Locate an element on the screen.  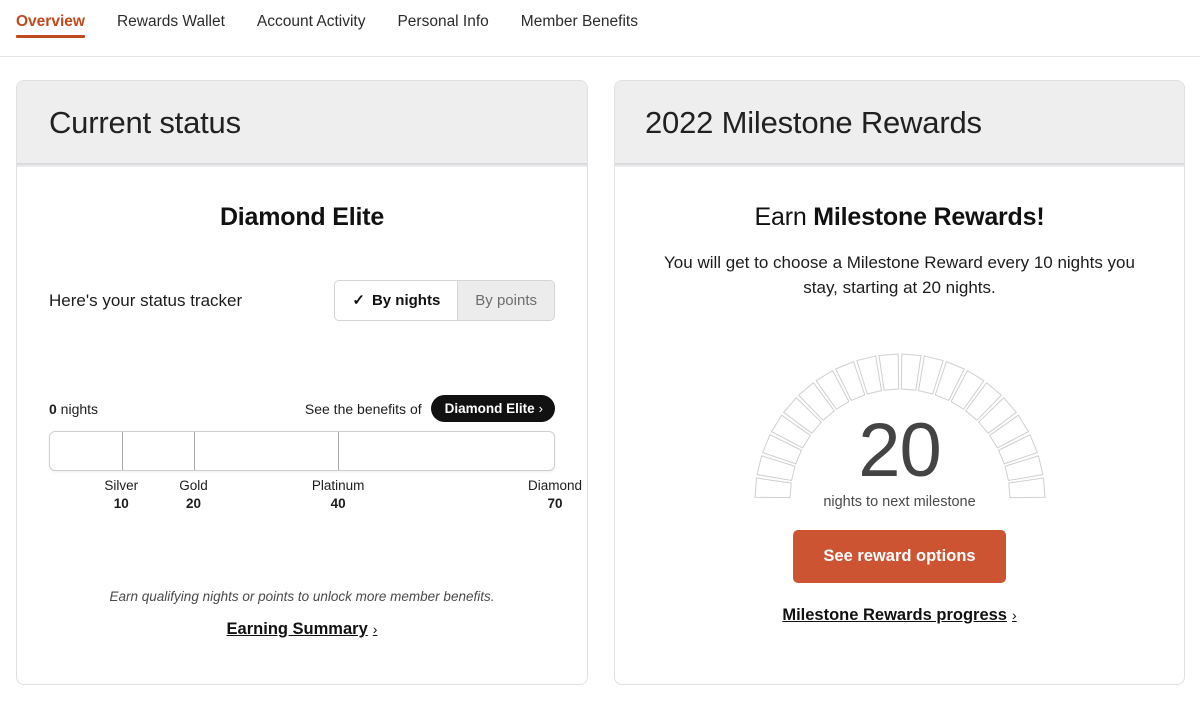
meter-tier-value: 10 is located at coordinates (121, 503).